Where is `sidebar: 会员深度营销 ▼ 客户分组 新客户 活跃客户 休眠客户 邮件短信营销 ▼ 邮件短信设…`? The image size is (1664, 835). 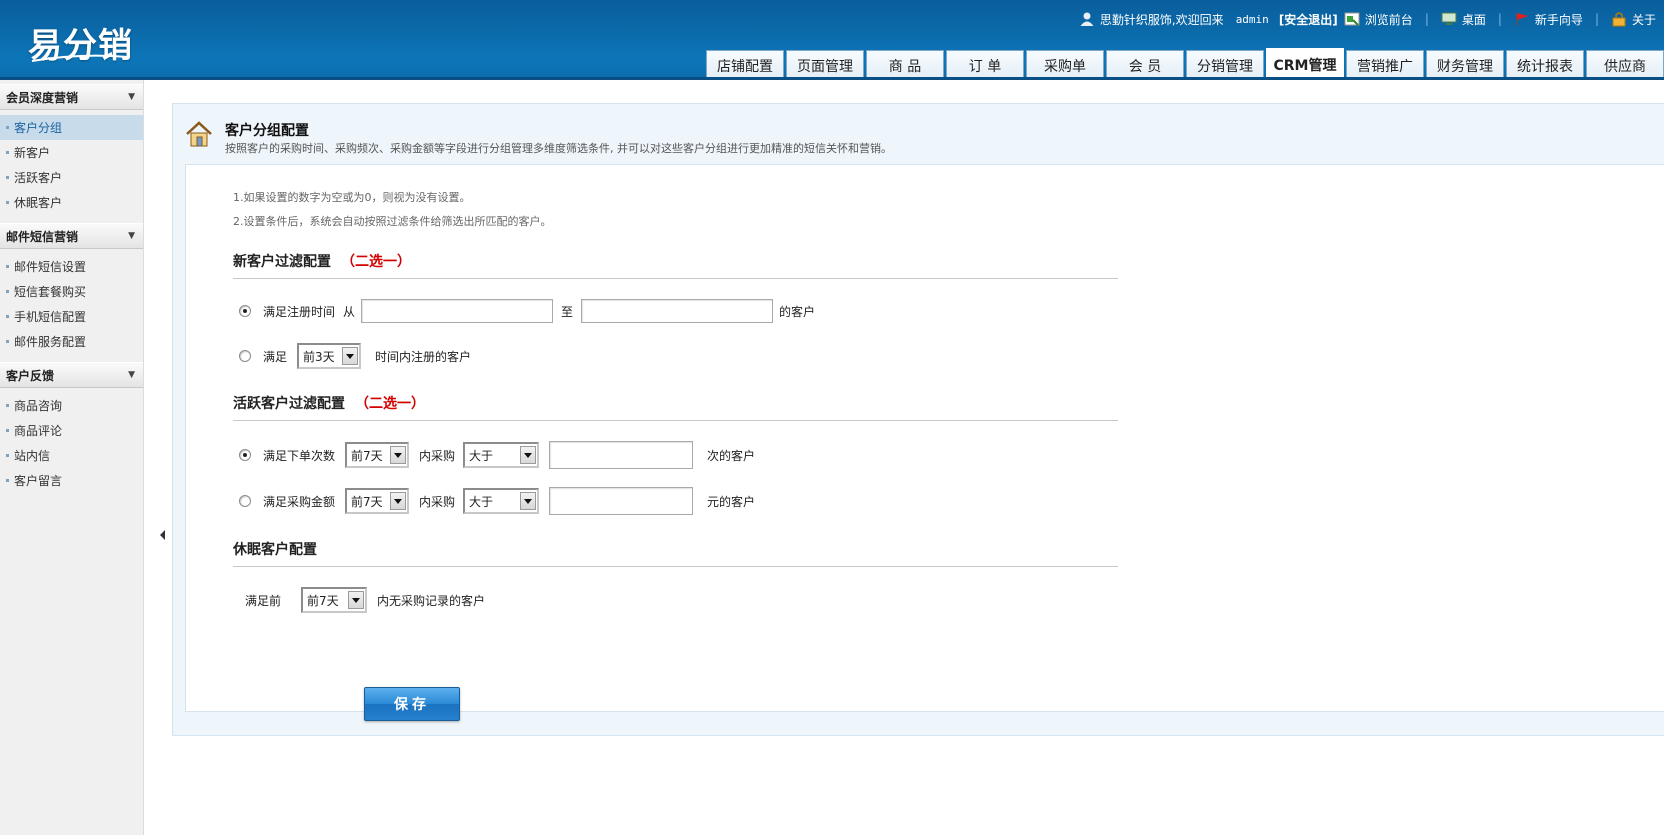 sidebar: 会员深度营销 ▼ 客户分组 新客户 活跃客户 休眠客户 邮件短信营销 ▼ 邮件短信设… is located at coordinates (72, 457).